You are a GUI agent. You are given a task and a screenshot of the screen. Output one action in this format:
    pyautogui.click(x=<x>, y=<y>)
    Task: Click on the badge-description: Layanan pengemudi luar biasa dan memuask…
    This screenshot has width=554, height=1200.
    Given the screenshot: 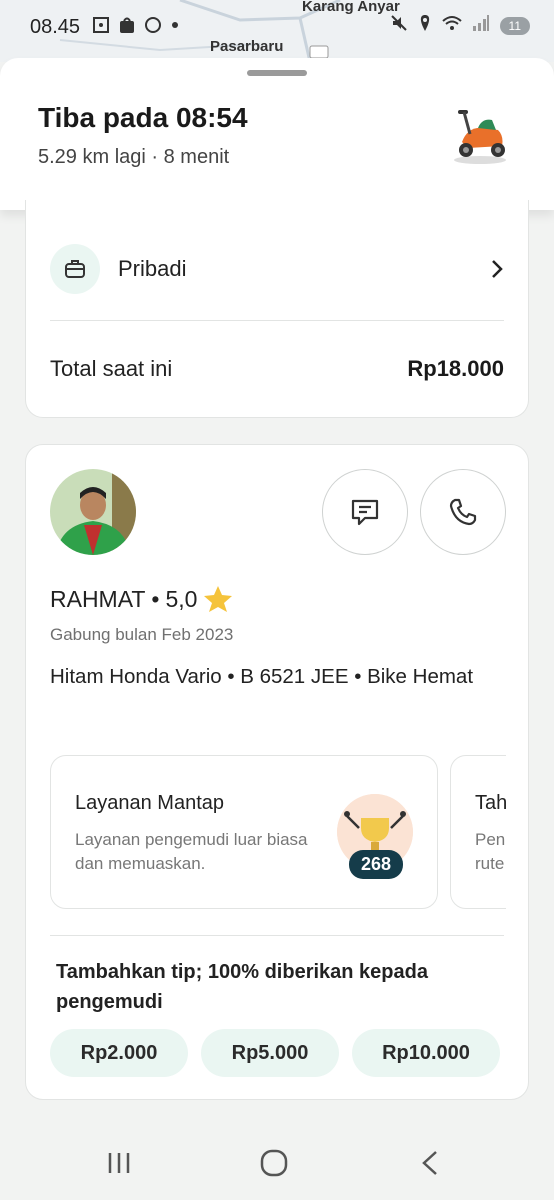 What is the action you would take?
    pyautogui.click(x=191, y=851)
    